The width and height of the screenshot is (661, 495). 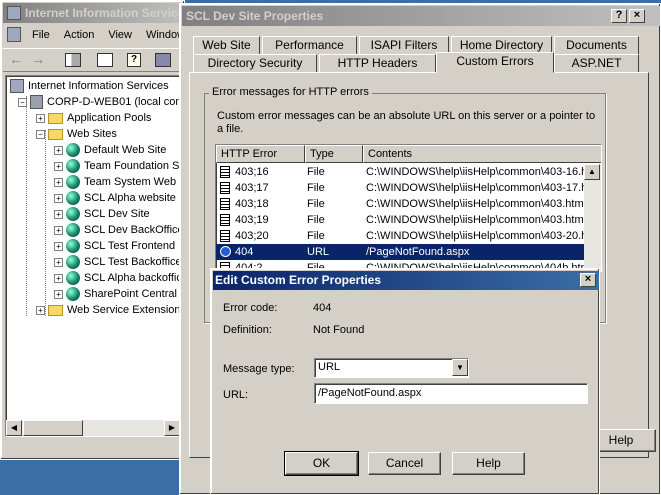 What do you see at coordinates (247, 330) in the screenshot?
I see `definition-label: Definition:` at bounding box center [247, 330].